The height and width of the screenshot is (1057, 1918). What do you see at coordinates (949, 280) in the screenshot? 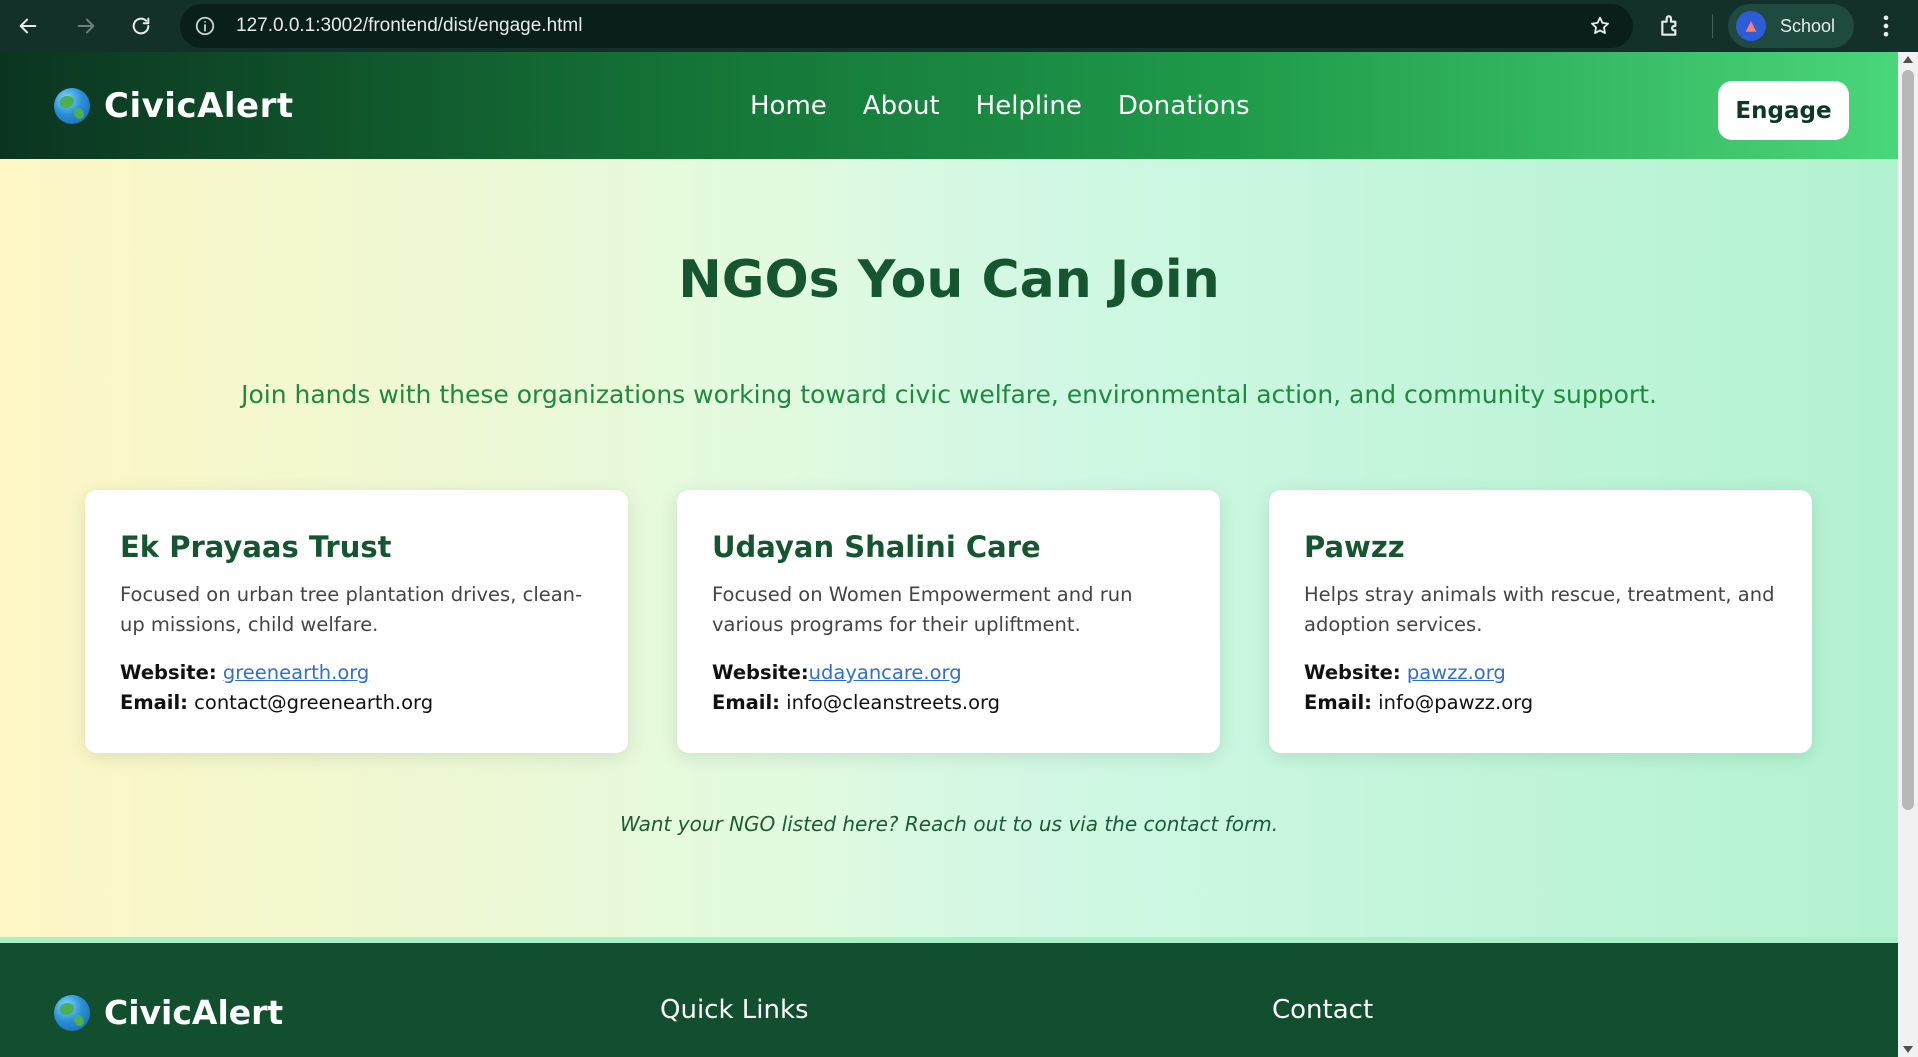
I see `page-title: NGOs You Can Join` at bounding box center [949, 280].